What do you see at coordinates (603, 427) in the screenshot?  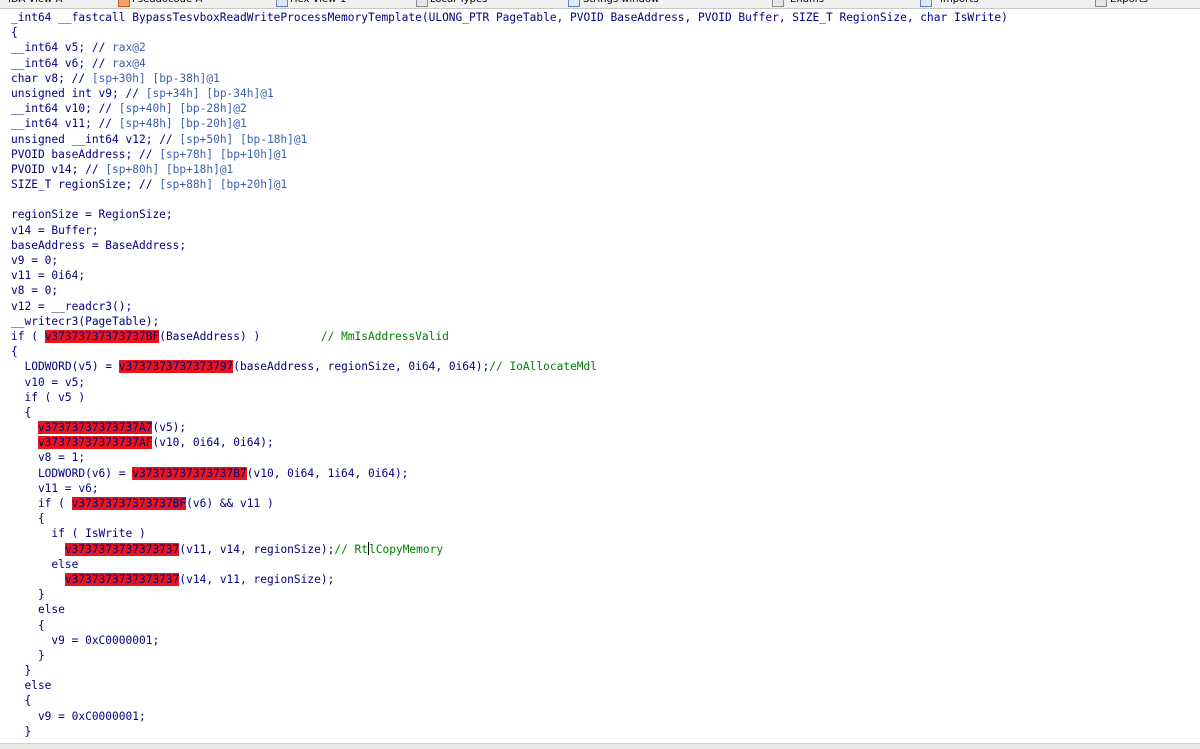 I see `call-line: v37373737373737A7(v5);` at bounding box center [603, 427].